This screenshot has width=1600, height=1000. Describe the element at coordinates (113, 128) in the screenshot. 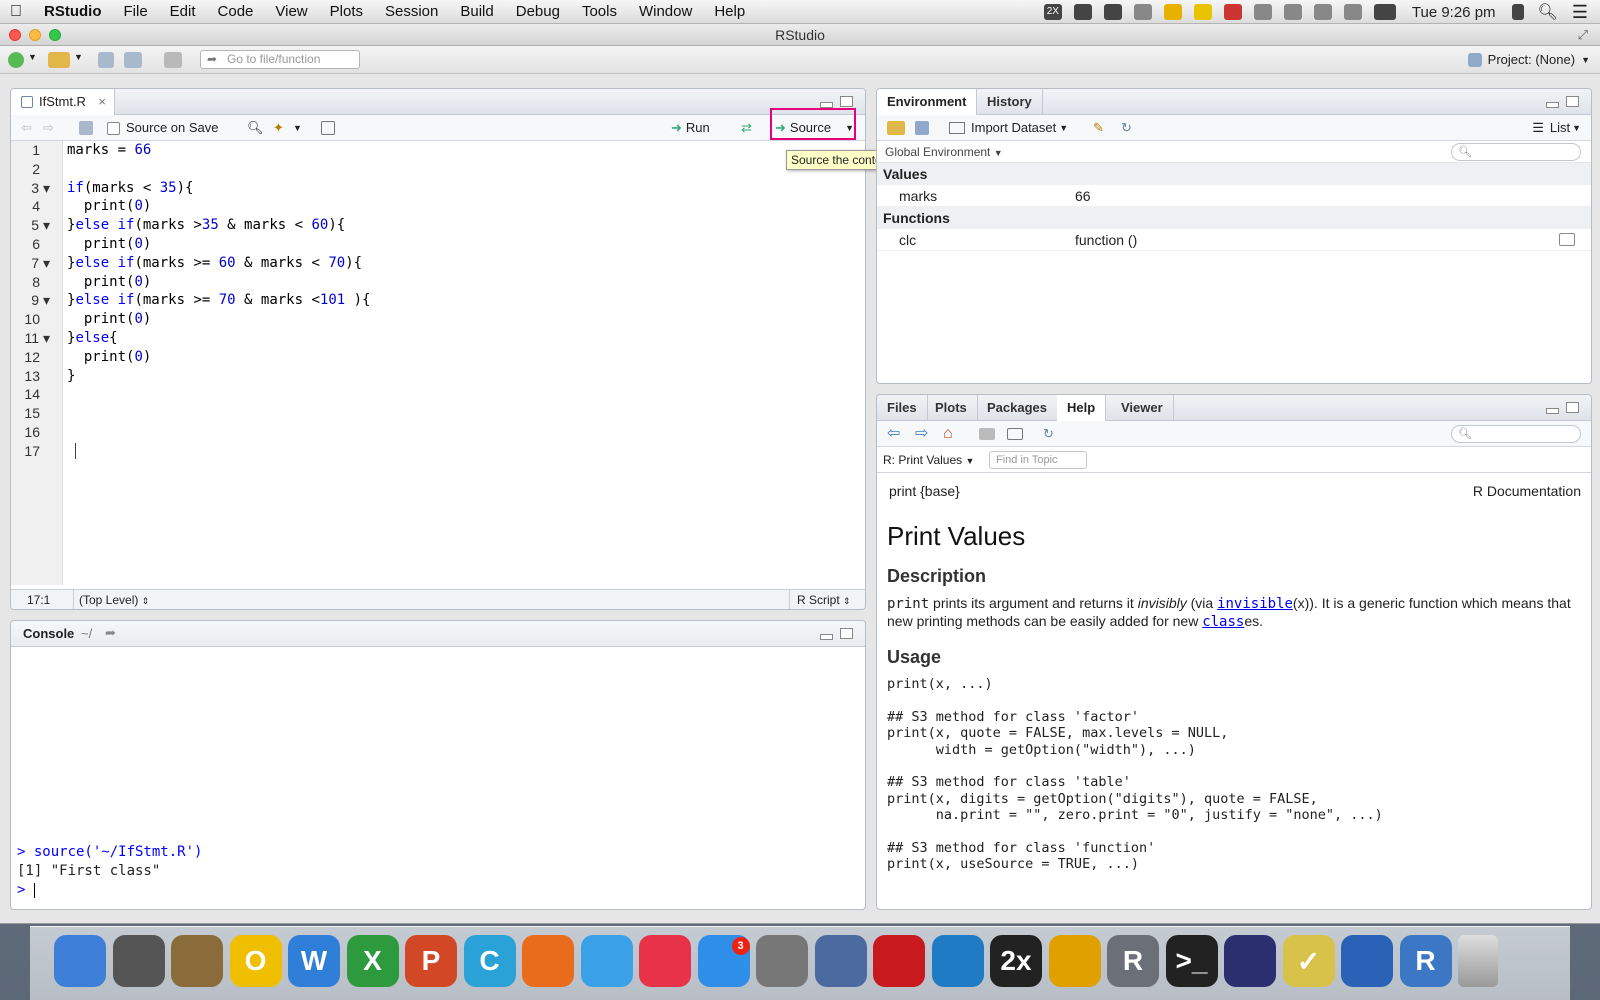

I see `checkbox-icon` at that location.